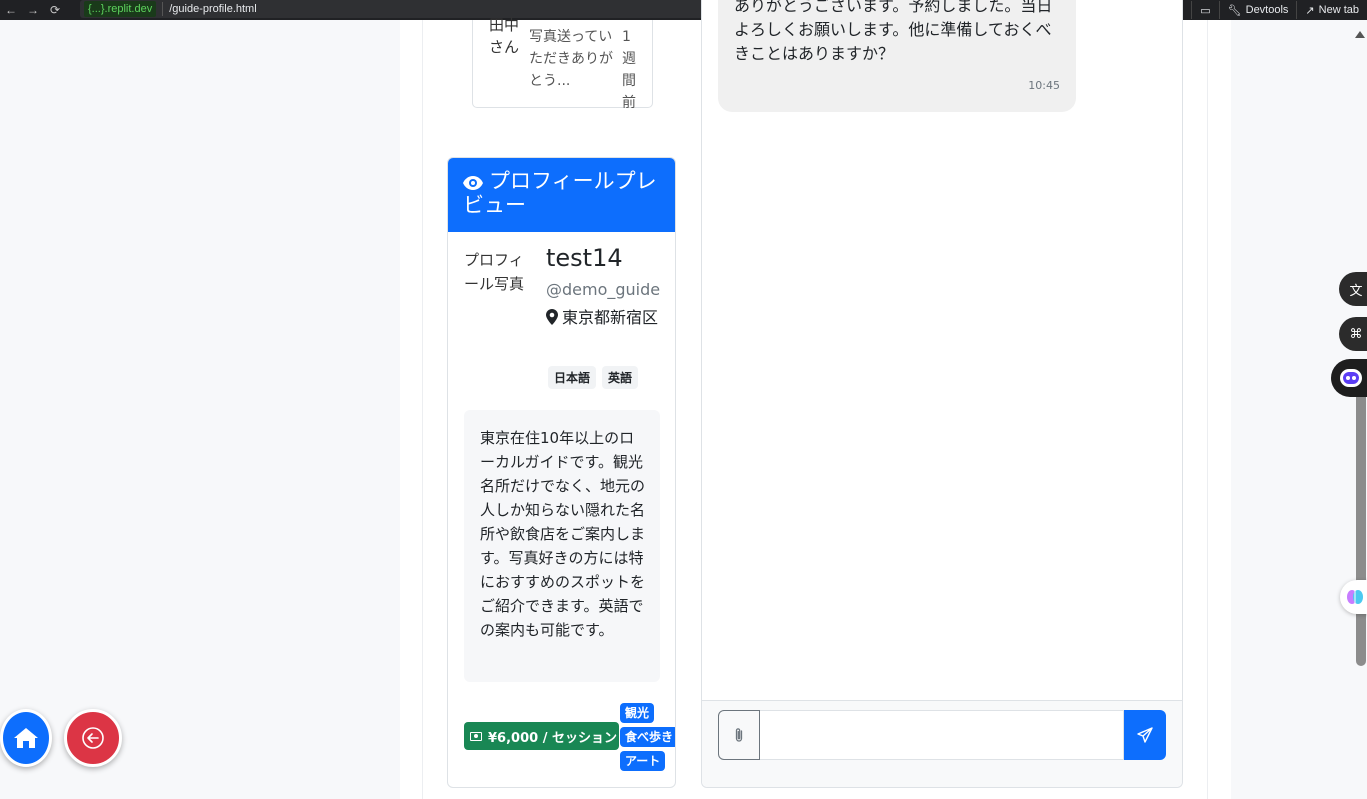 This screenshot has width=1367, height=799. I want to click on reload-icon: ⟳, so click(55, 10).